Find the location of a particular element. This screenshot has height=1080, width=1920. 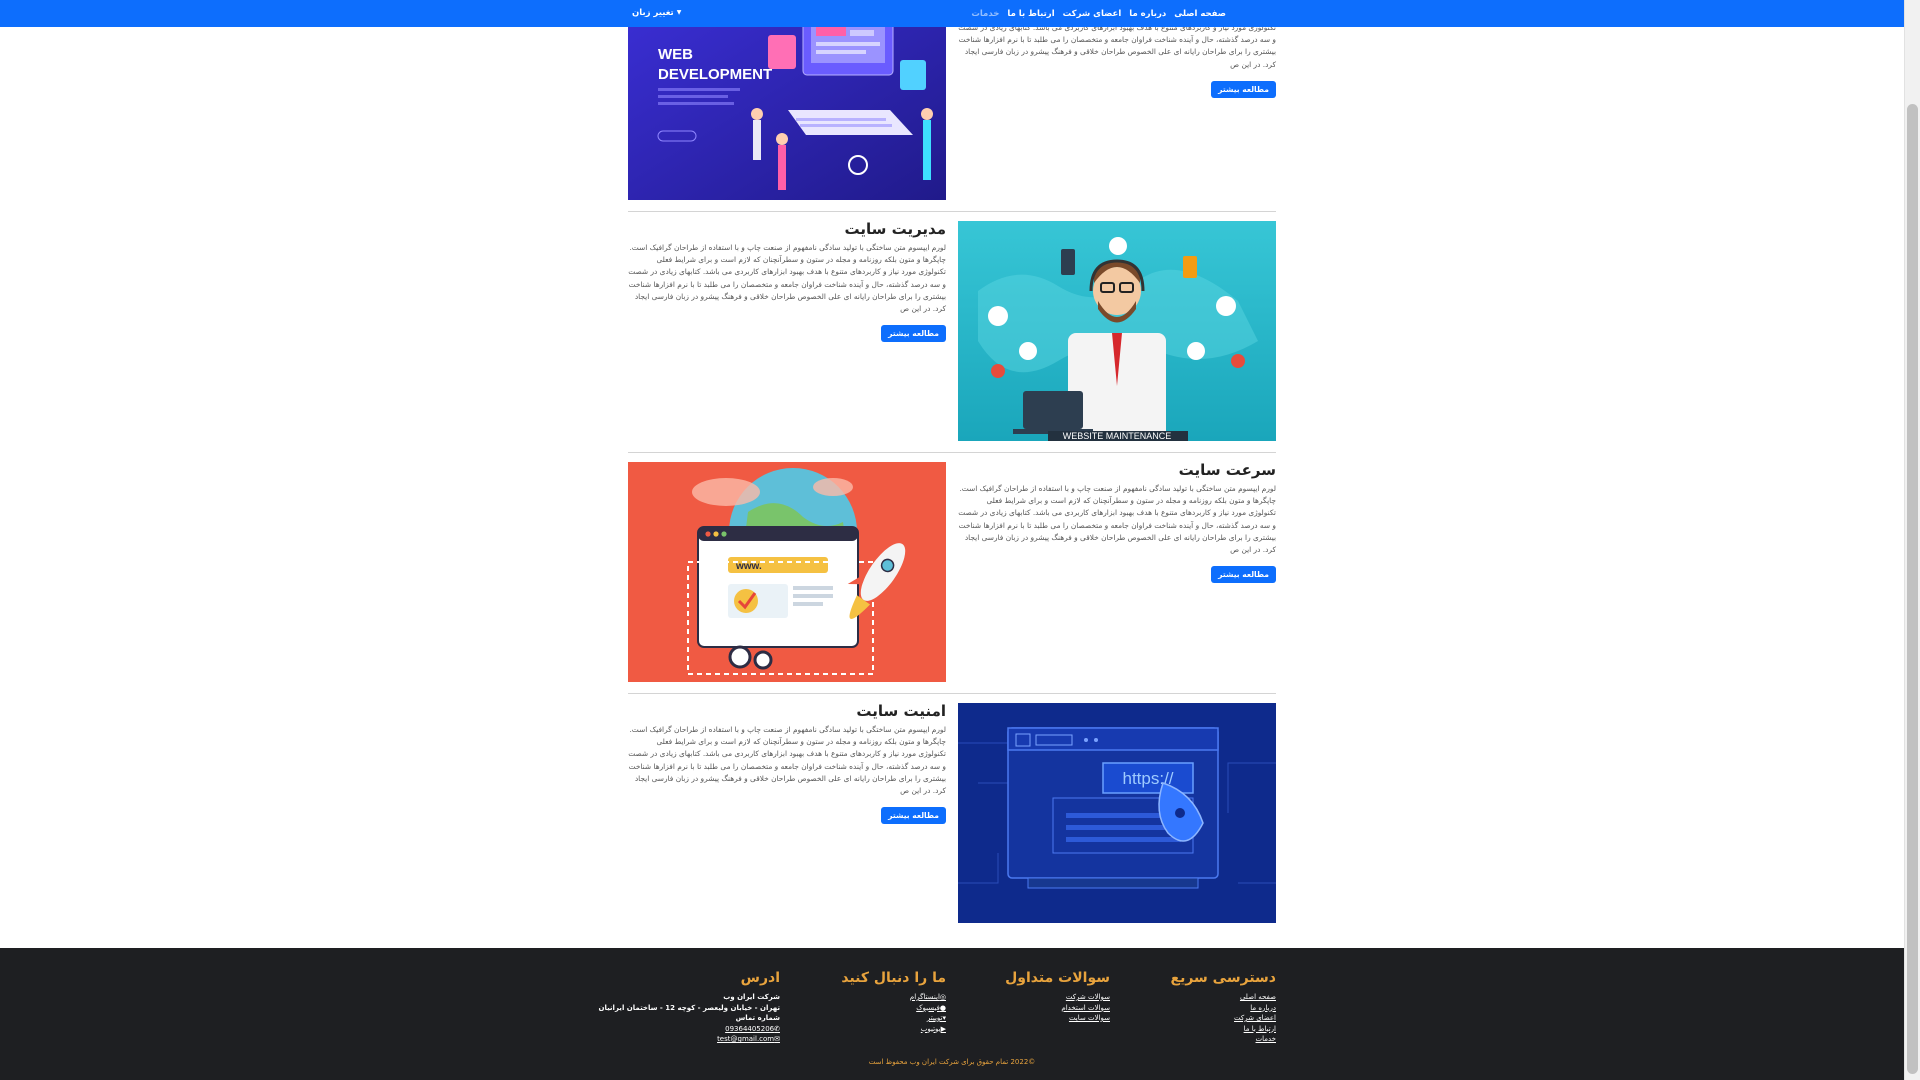

instagram-label: اینستاگرام is located at coordinates (924, 997).